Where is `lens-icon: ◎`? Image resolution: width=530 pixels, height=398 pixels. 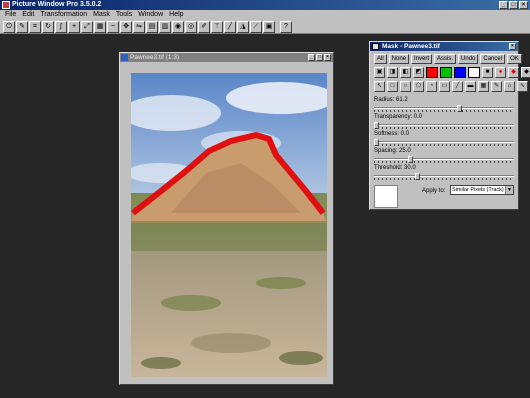
lens-icon: ◎ is located at coordinates (191, 26).